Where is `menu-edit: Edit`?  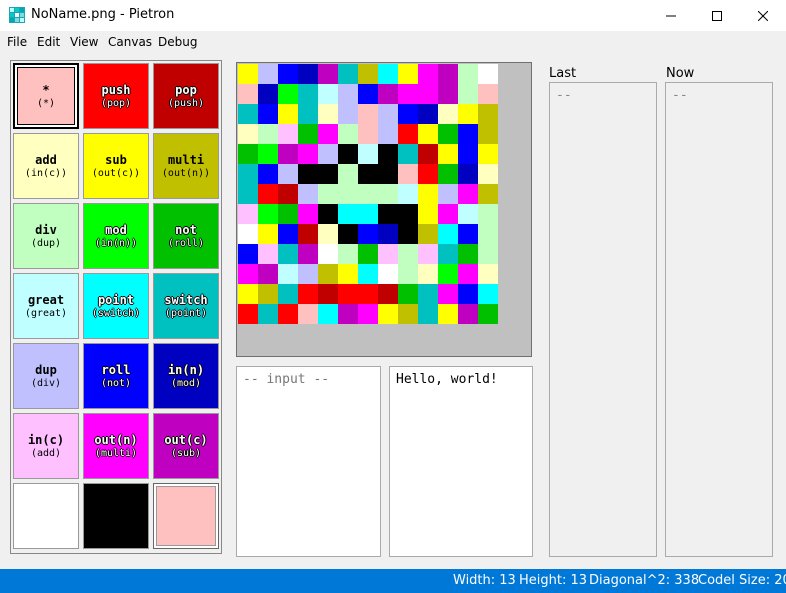
menu-edit: Edit is located at coordinates (48, 42).